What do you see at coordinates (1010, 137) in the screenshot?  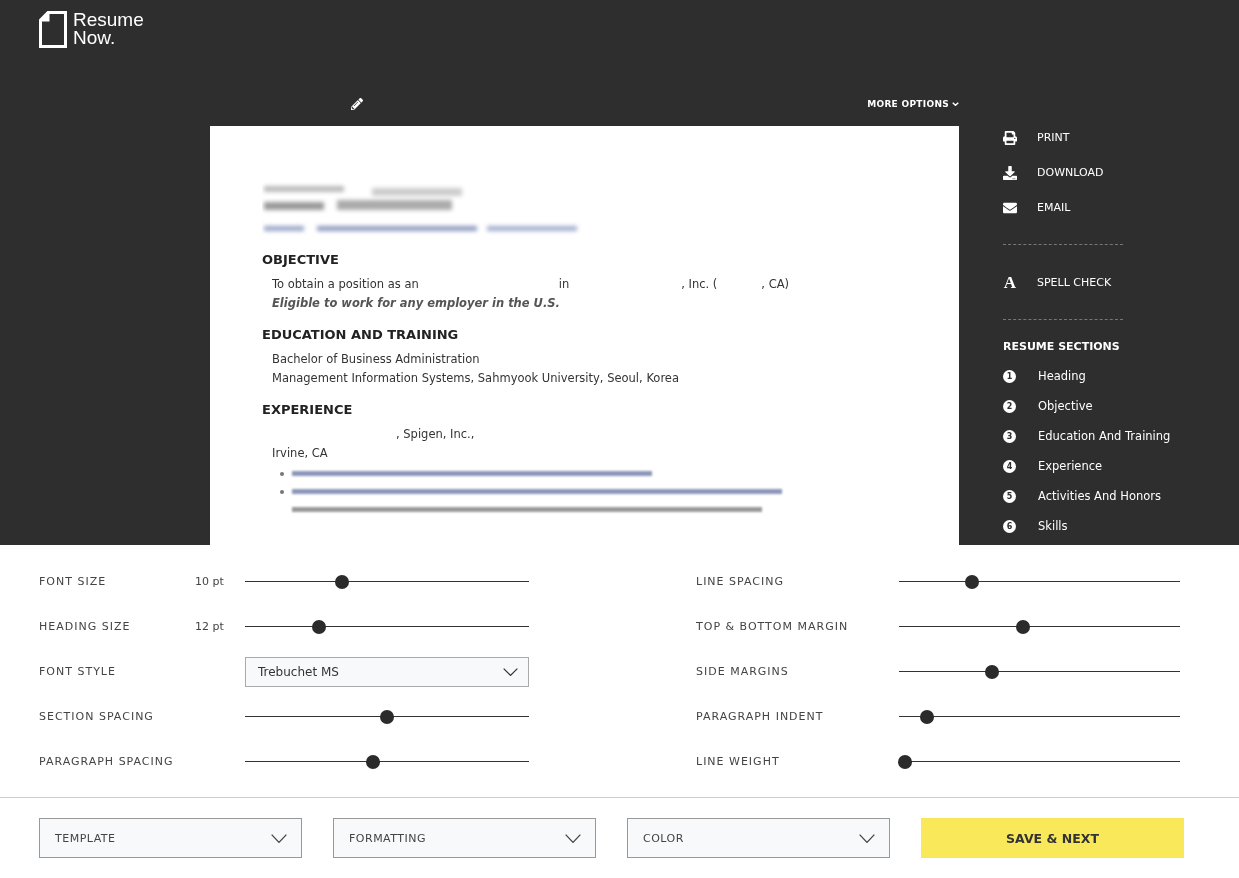 I see `printer-icon` at bounding box center [1010, 137].